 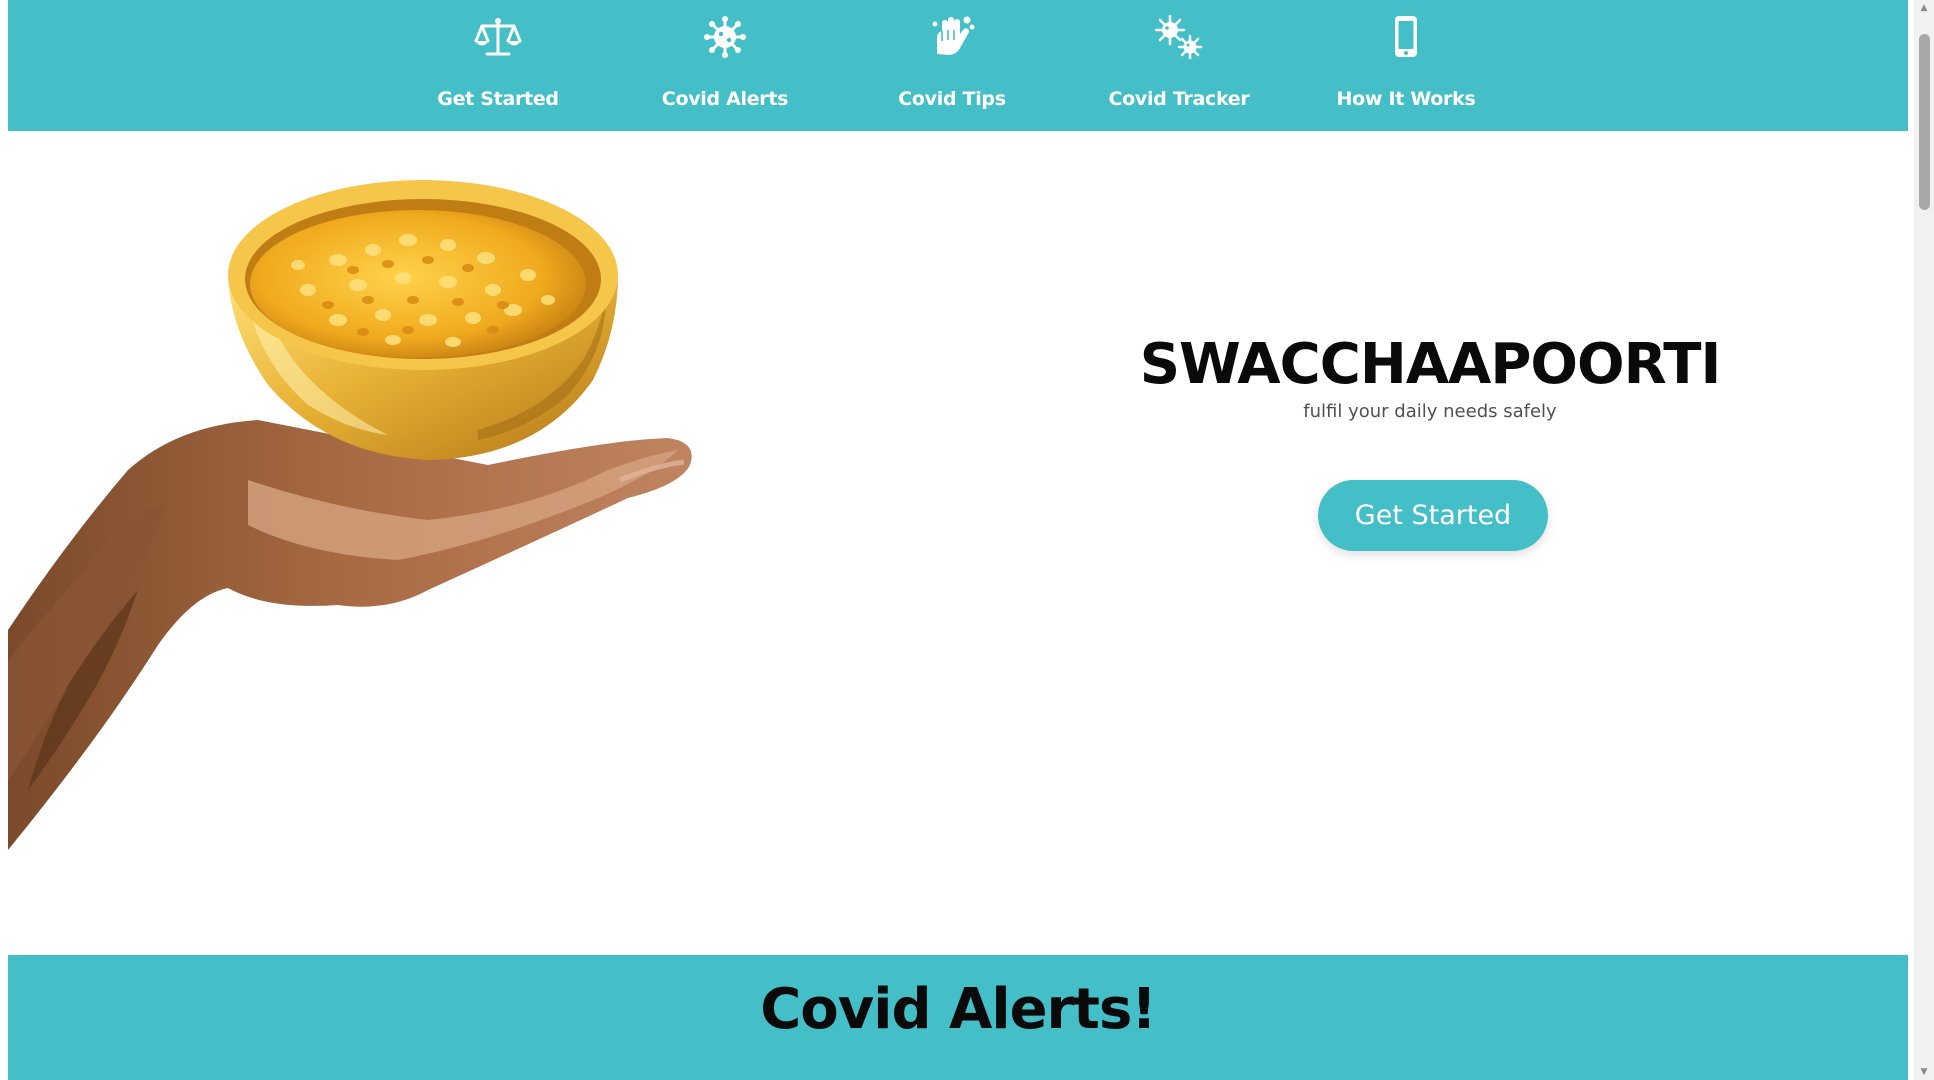 What do you see at coordinates (1406, 37) in the screenshot?
I see `mobile-phone-icon` at bounding box center [1406, 37].